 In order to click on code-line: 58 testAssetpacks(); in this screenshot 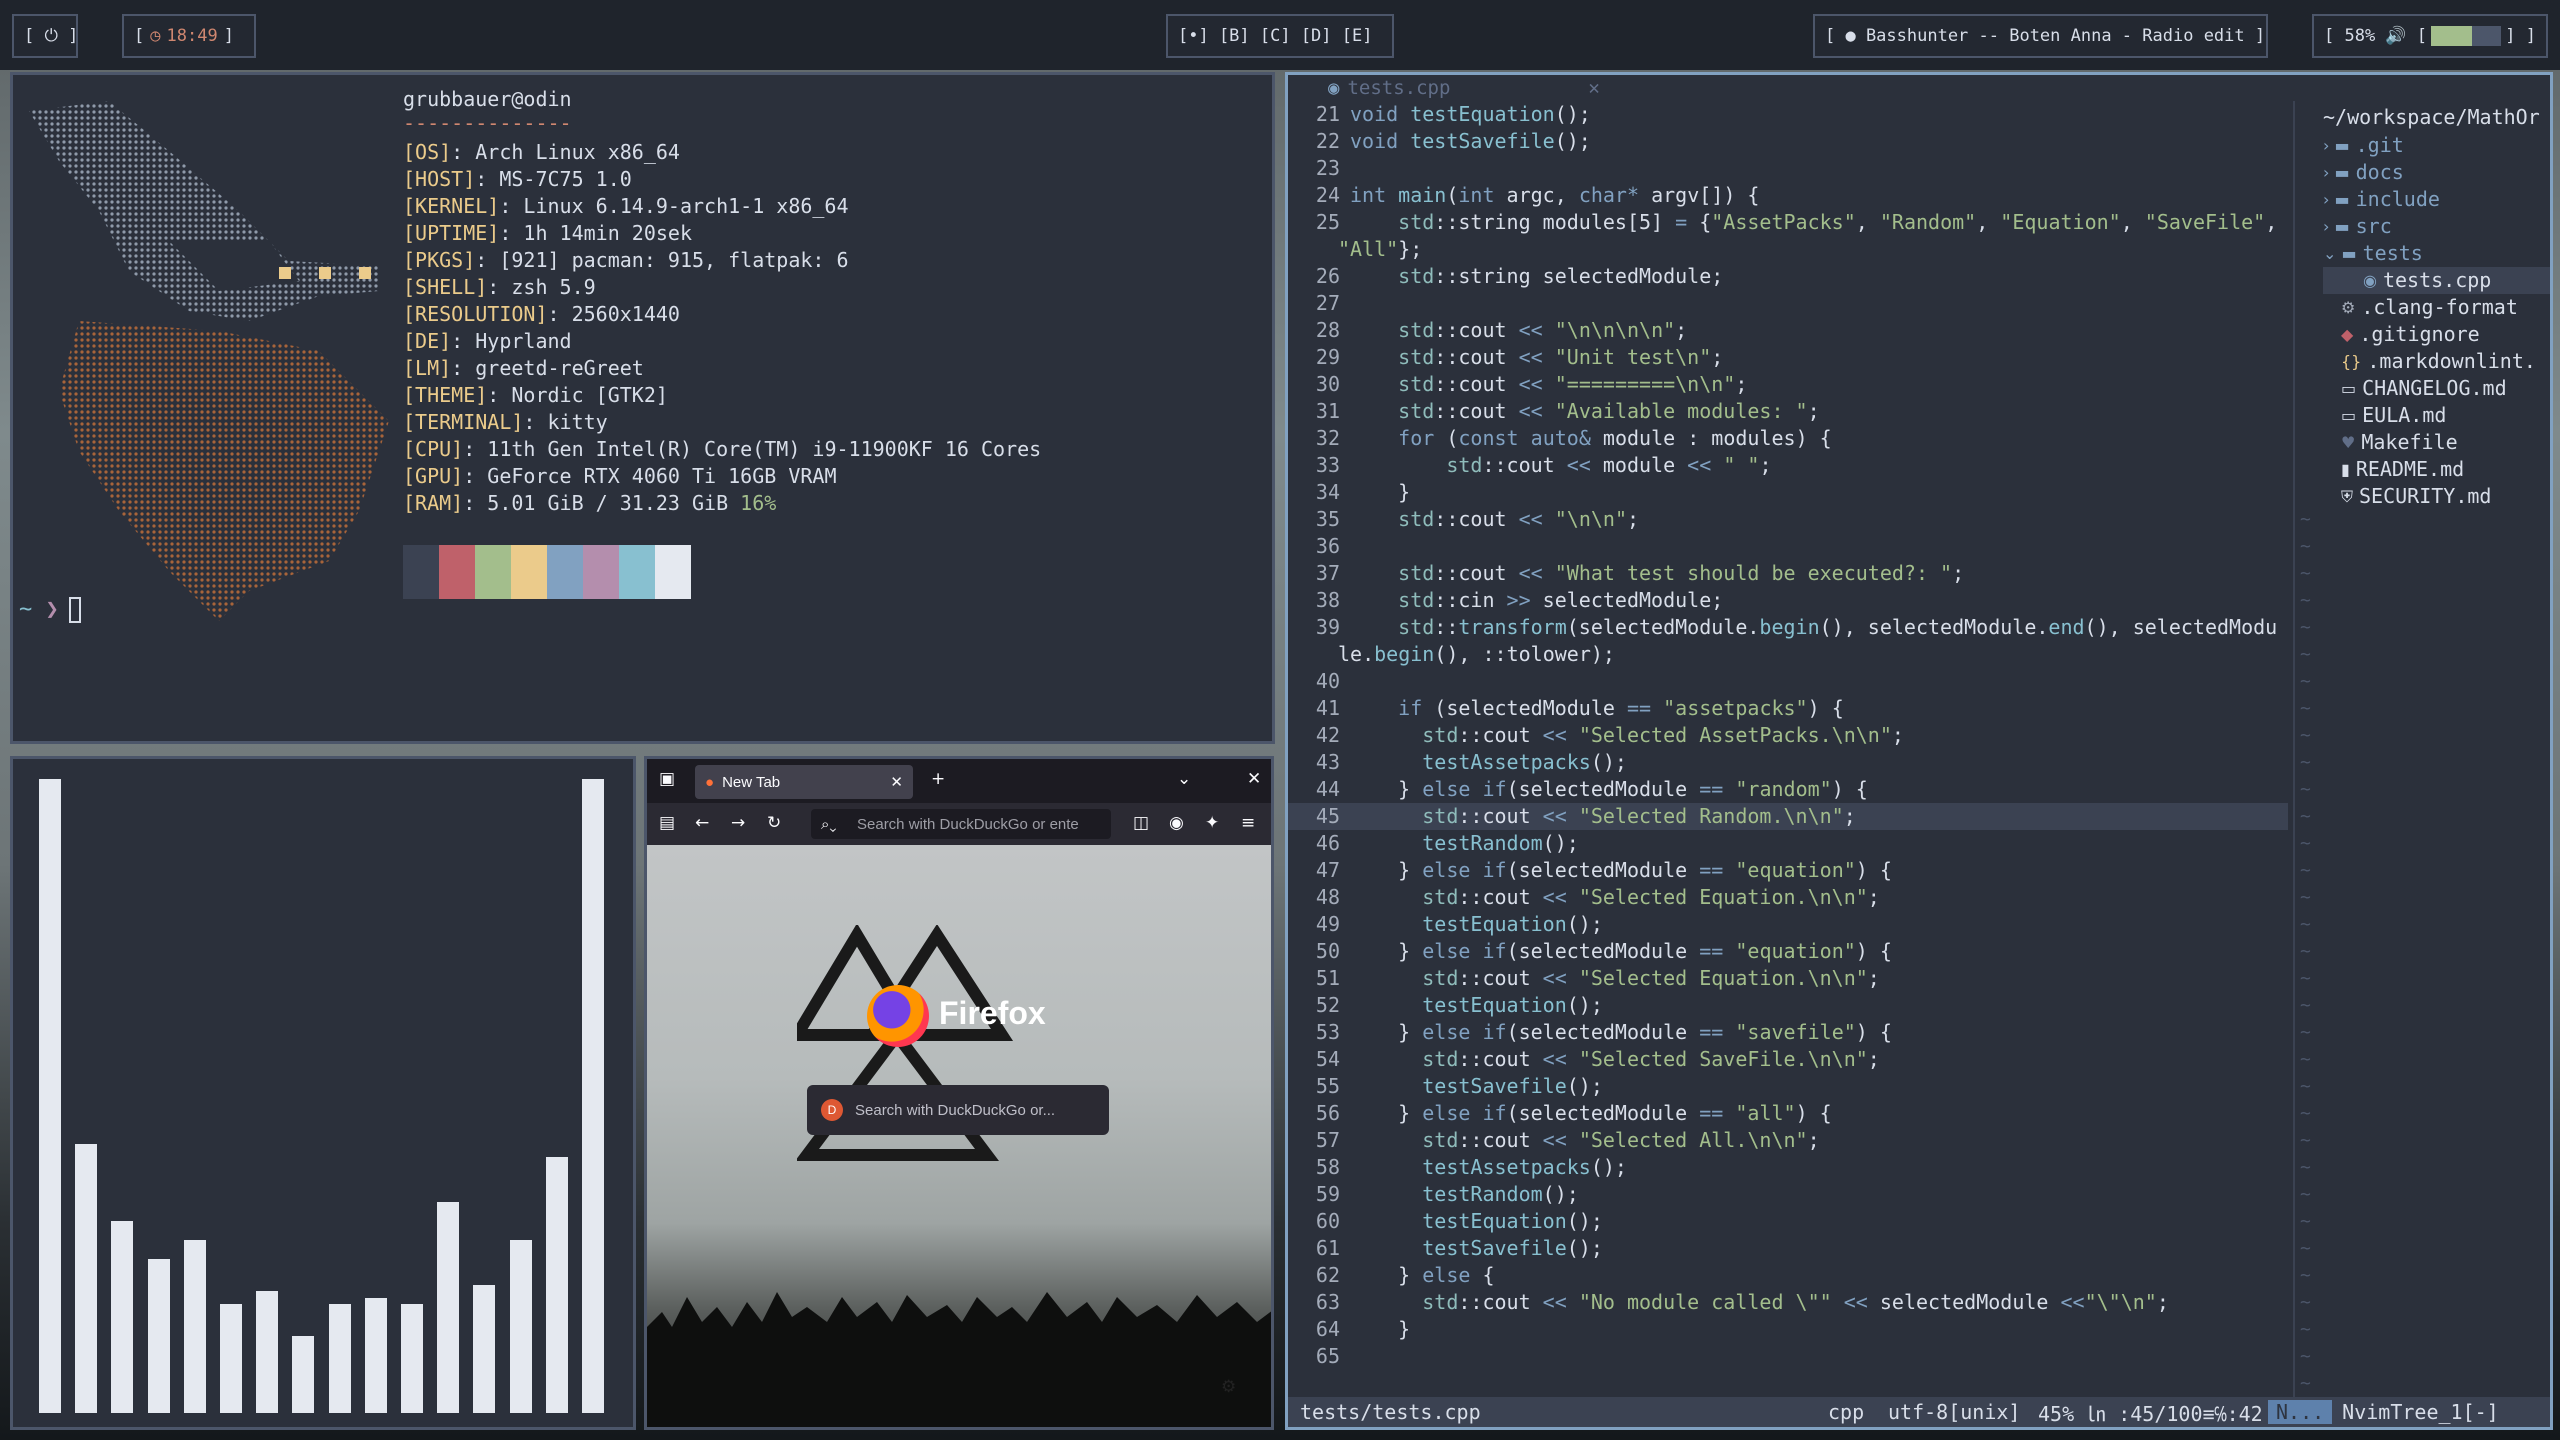, I will do `click(1788, 1167)`.